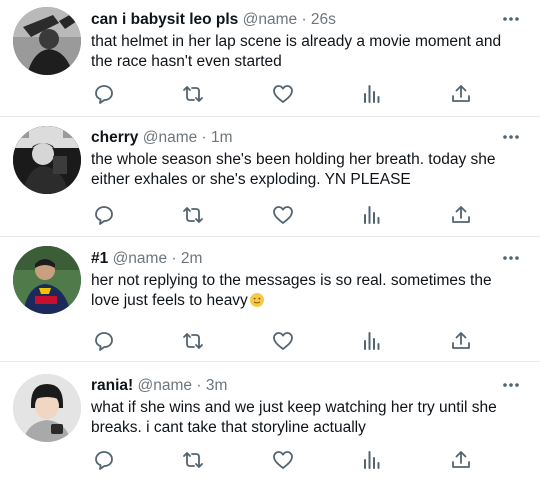 This screenshot has width=540, height=479. Describe the element at coordinates (256, 300) in the screenshot. I see `slightly-smiling-face-emoji` at that location.